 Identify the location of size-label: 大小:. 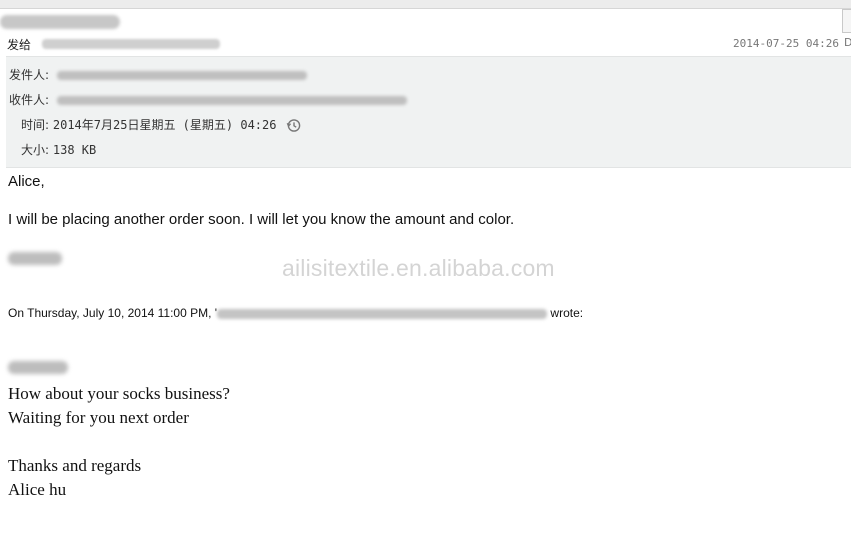
(35, 150).